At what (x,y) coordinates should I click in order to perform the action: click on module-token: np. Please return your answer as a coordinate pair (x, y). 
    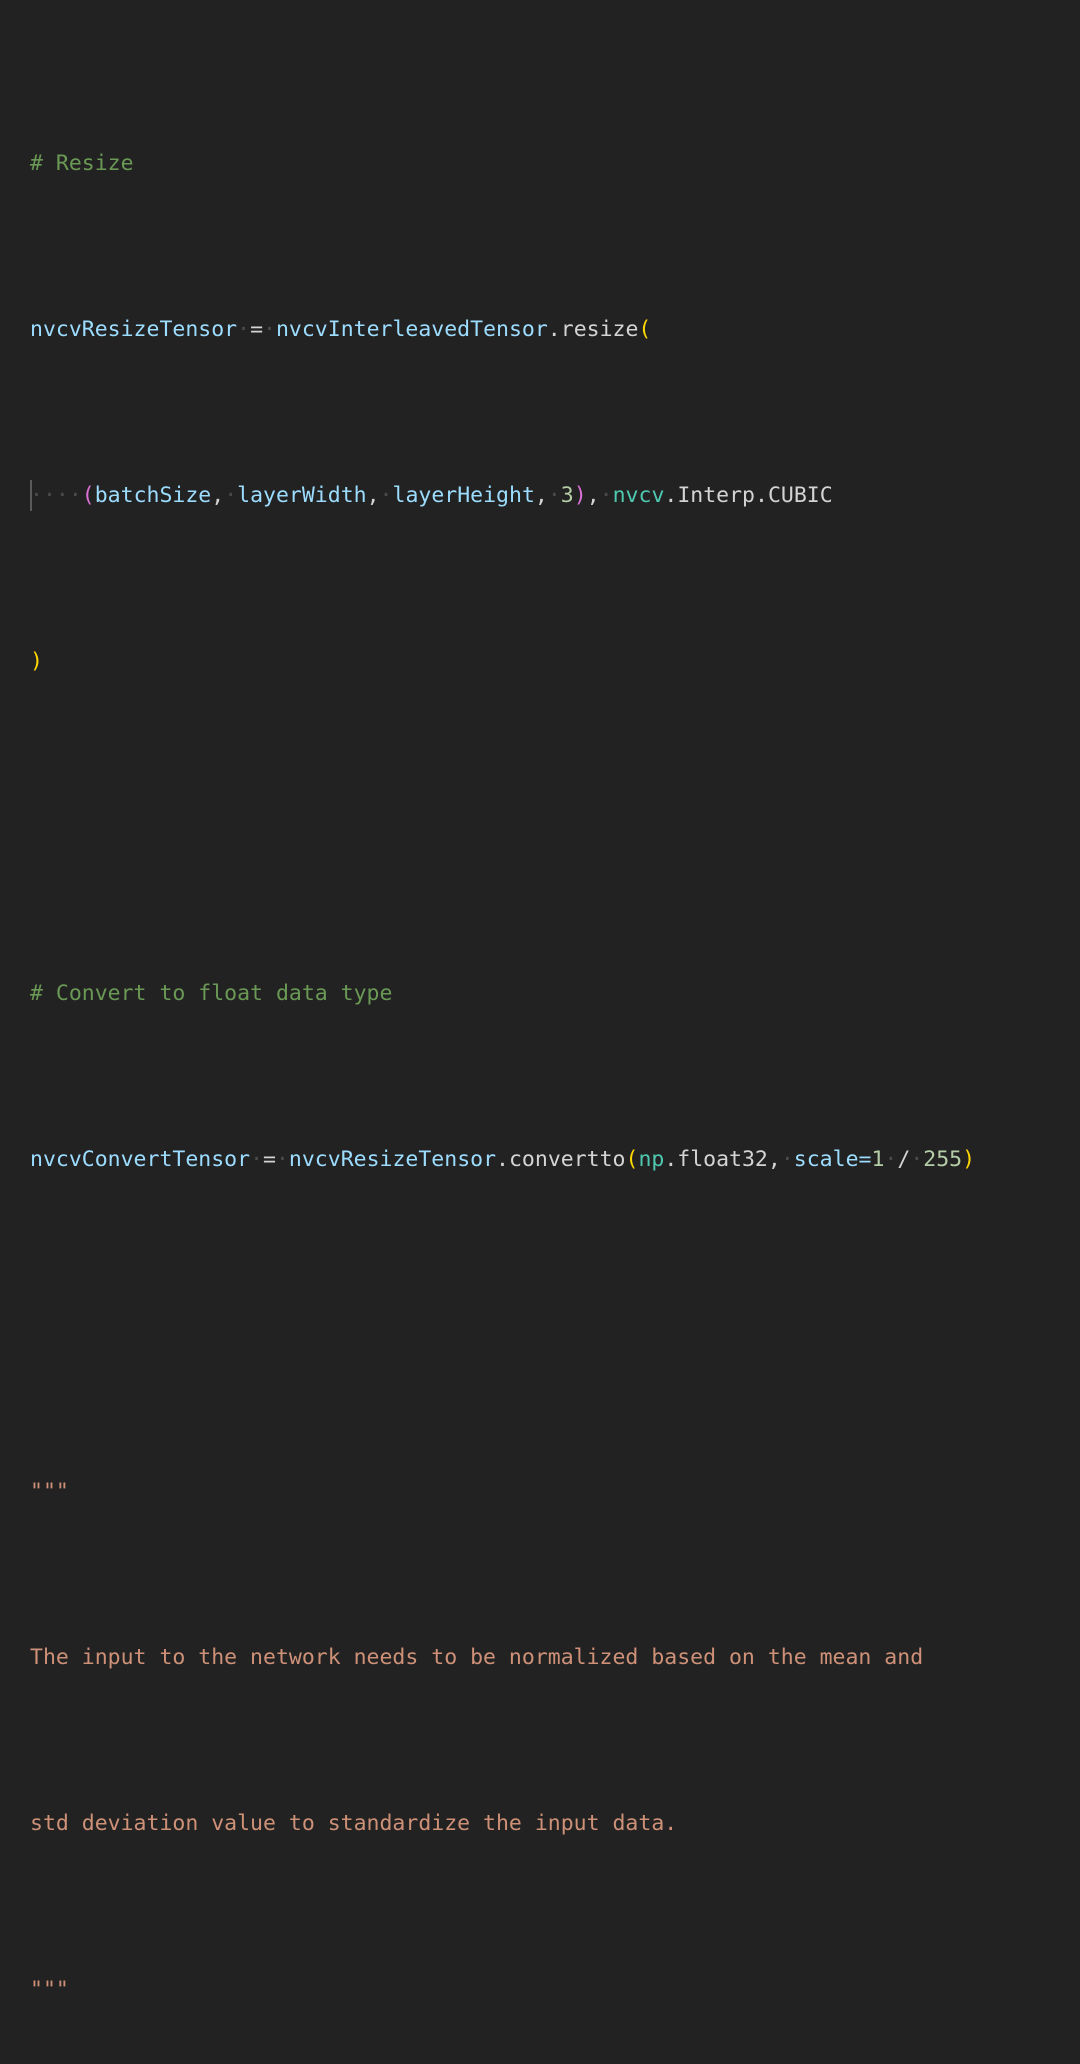
    Looking at the image, I should click on (651, 1159).